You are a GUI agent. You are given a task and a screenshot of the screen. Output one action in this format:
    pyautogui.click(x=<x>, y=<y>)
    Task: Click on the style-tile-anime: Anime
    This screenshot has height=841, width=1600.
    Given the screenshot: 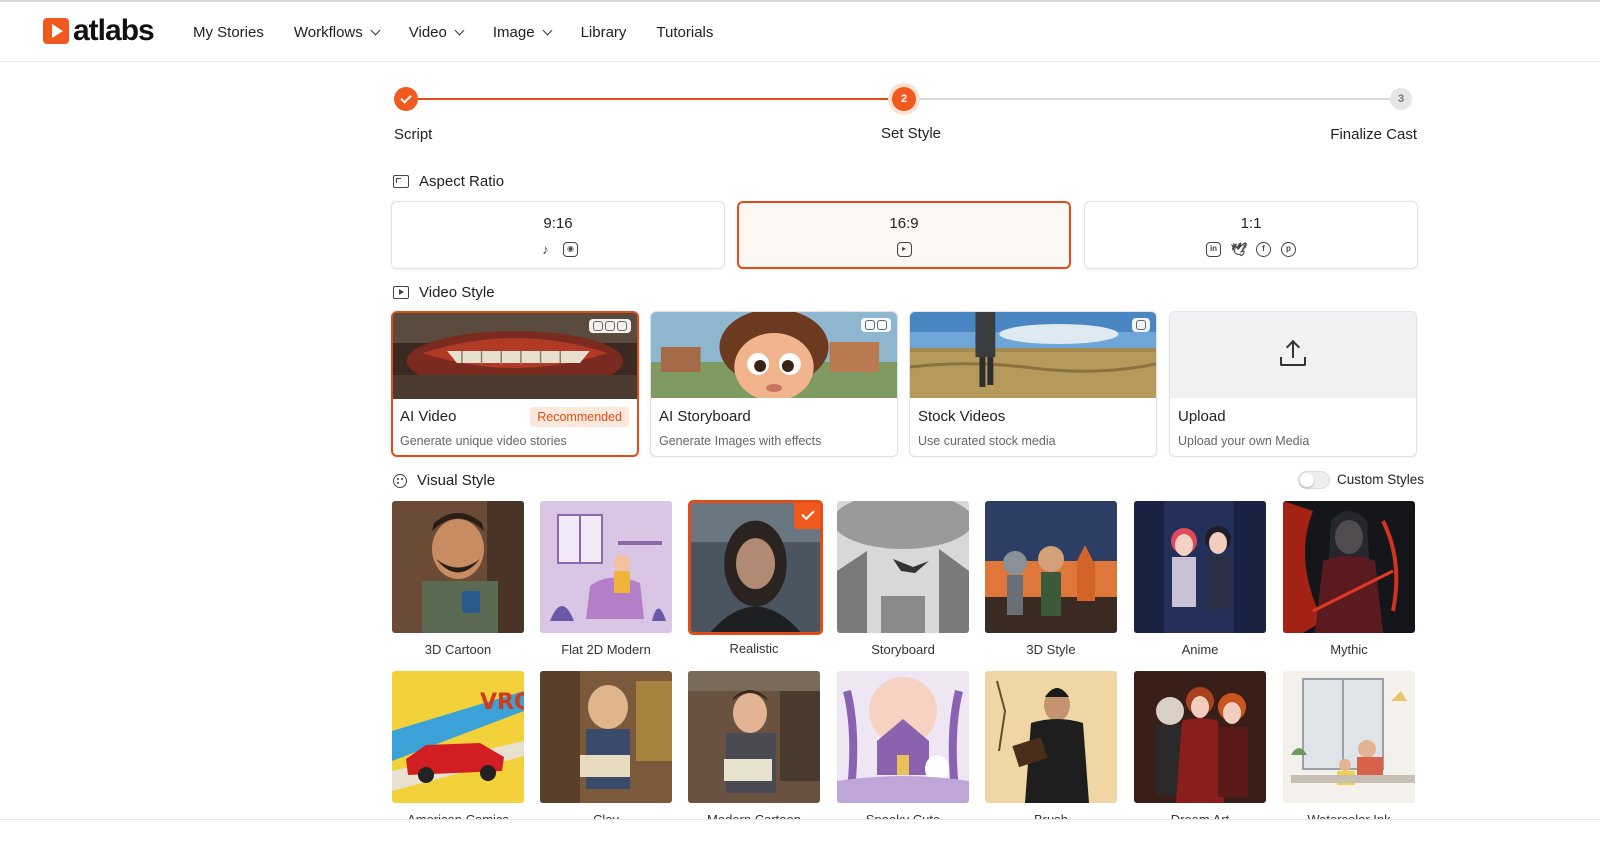 What is the action you would take?
    pyautogui.click(x=1200, y=579)
    